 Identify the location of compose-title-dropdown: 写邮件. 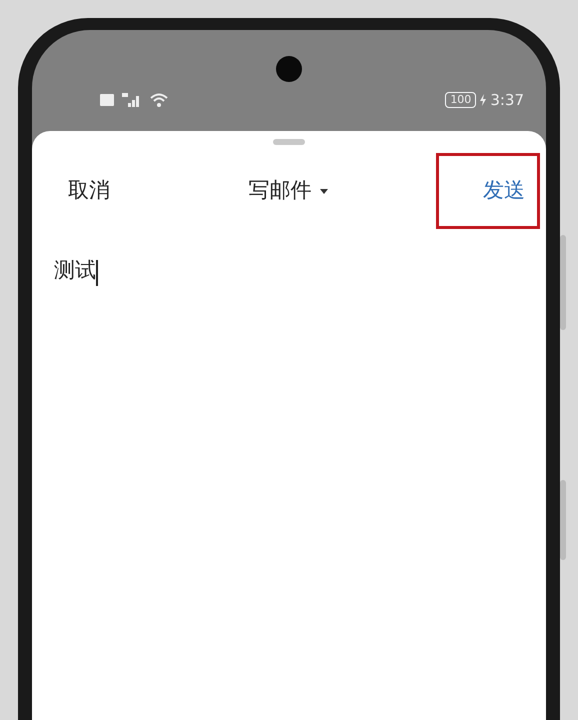
(288, 191).